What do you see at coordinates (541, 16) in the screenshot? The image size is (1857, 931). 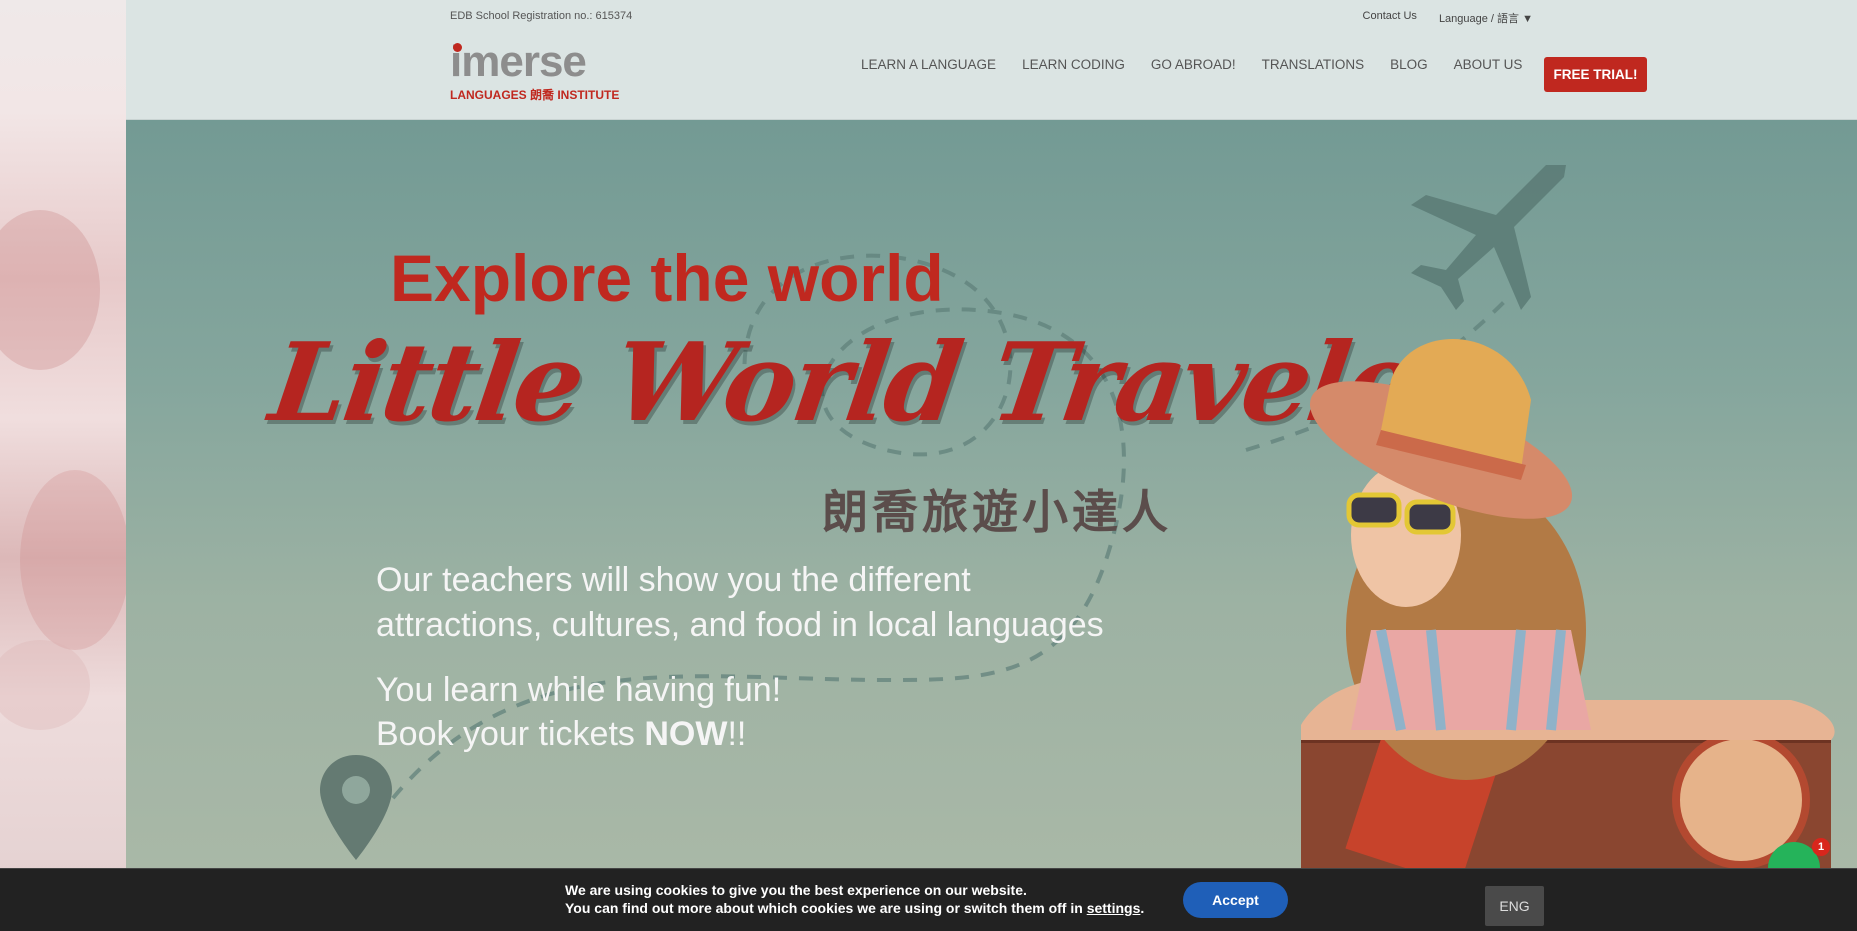 I see `registration-number: EDB School Registration no.: 615374` at bounding box center [541, 16].